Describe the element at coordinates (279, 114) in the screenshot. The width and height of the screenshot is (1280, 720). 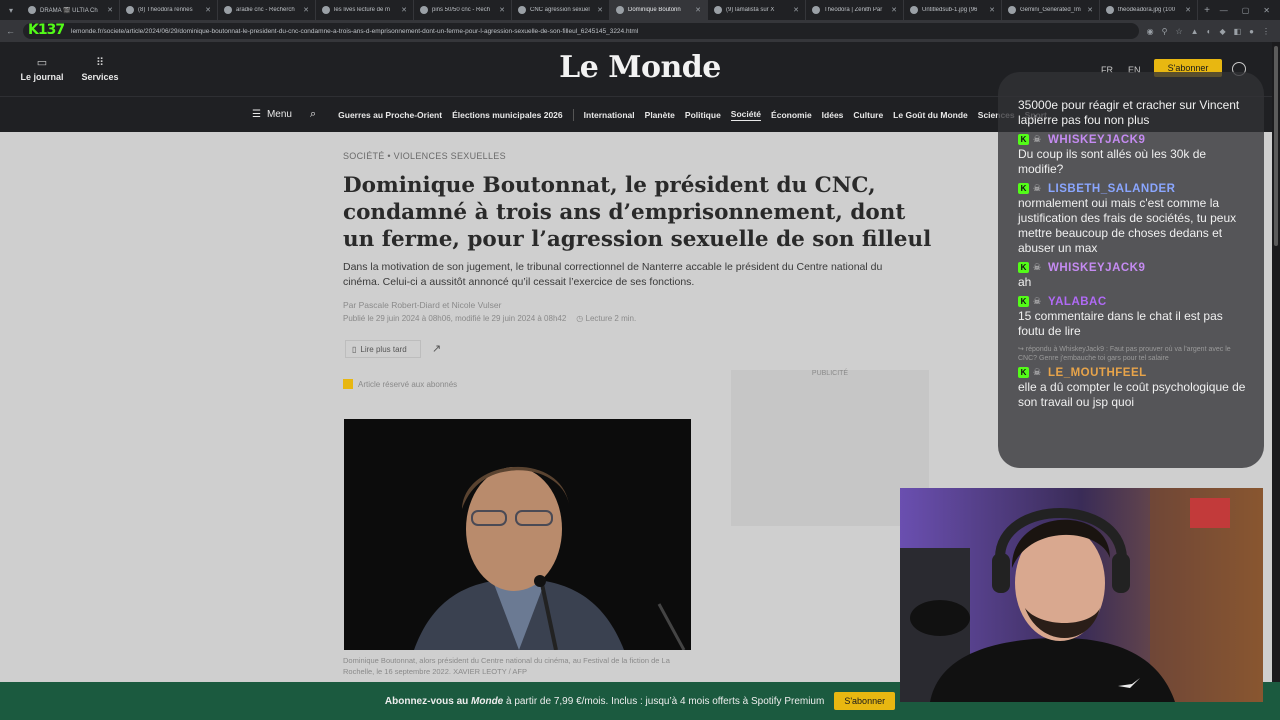
I see `menu-label: Menu` at that location.